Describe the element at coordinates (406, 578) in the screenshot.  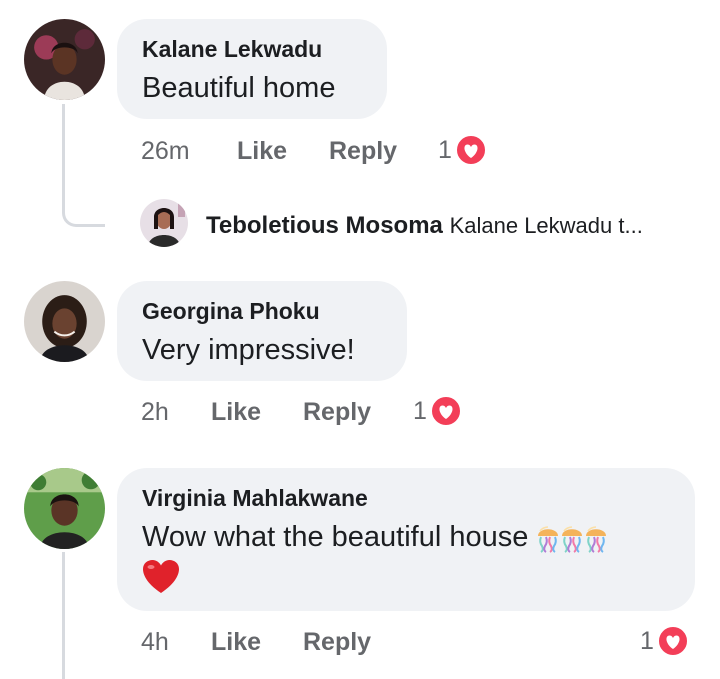
I see `emoji-row` at that location.